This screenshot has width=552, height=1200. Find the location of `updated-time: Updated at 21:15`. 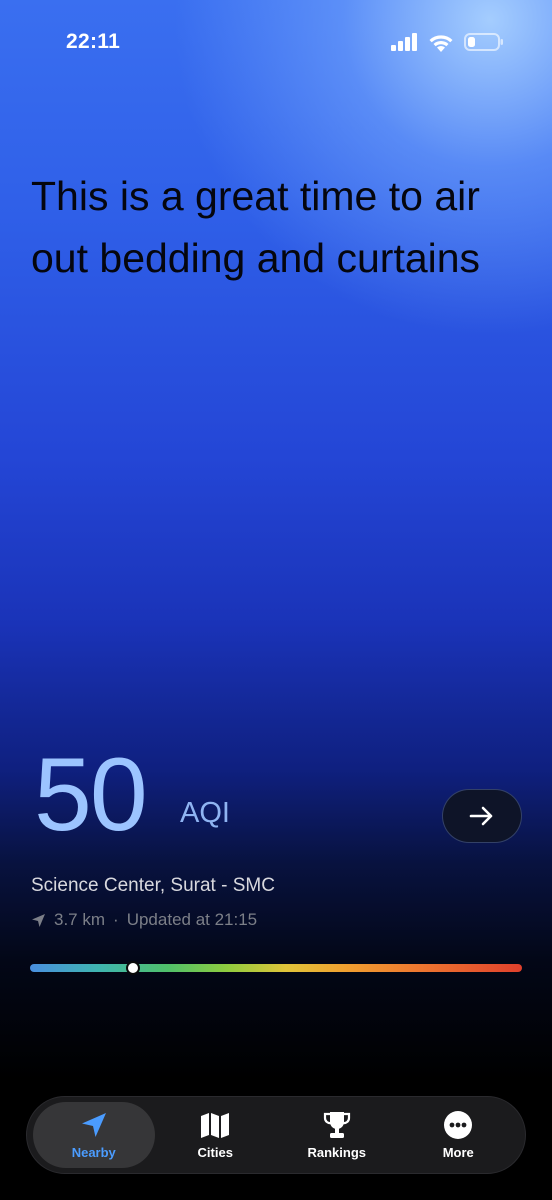

updated-time: Updated at 21:15 is located at coordinates (192, 919).